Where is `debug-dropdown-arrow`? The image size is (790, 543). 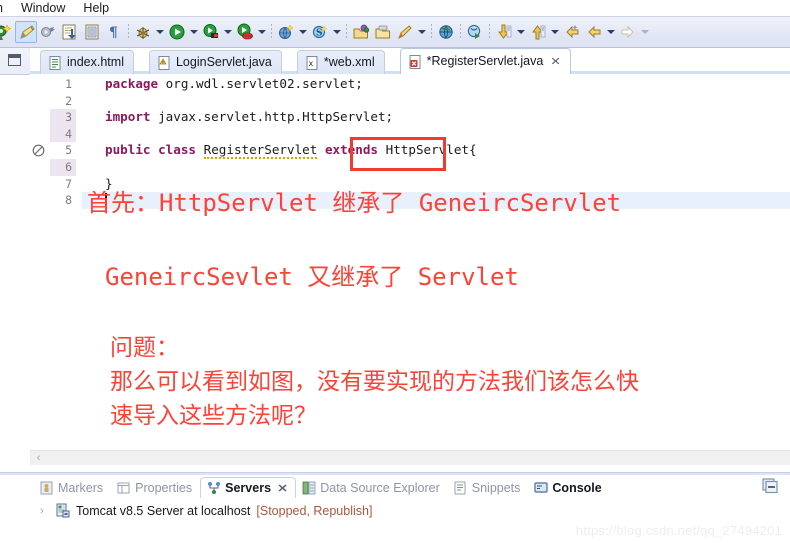
debug-dropdown-arrow is located at coordinates (160, 32).